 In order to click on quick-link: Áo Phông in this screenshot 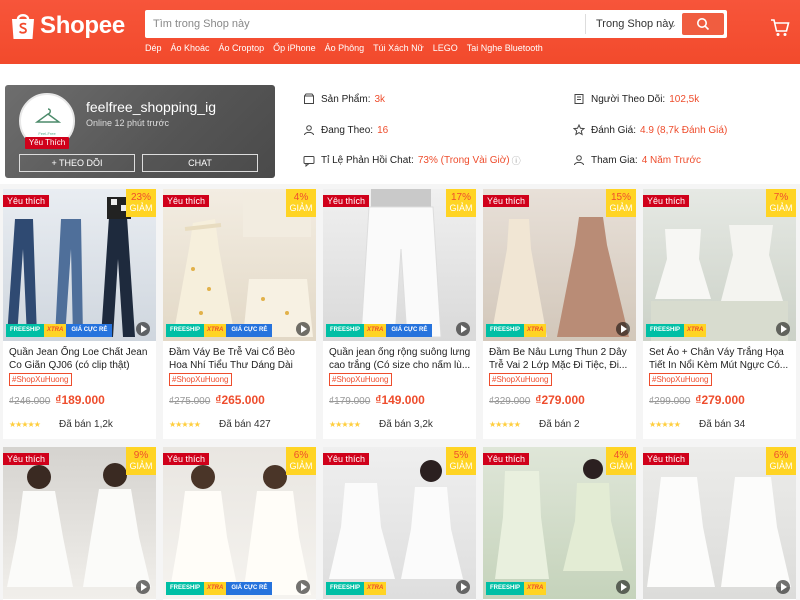, I will do `click(345, 48)`.